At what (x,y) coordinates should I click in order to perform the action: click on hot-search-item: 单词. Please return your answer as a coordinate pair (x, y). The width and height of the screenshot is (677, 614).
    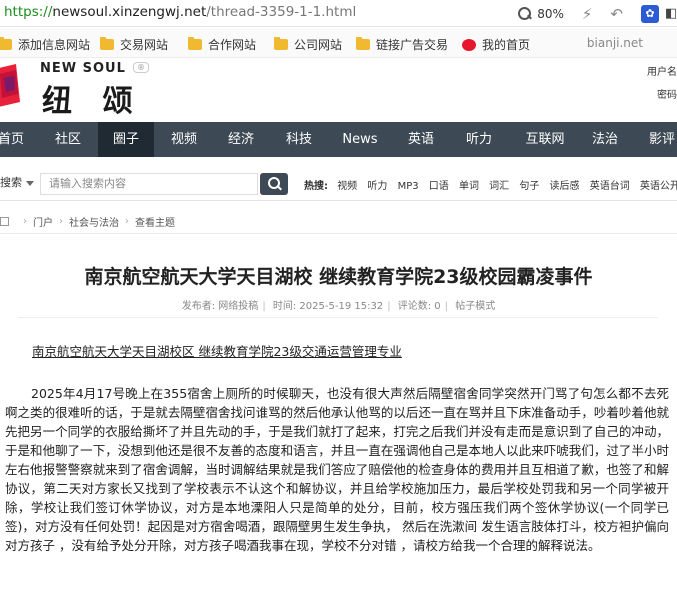
    Looking at the image, I should click on (469, 186).